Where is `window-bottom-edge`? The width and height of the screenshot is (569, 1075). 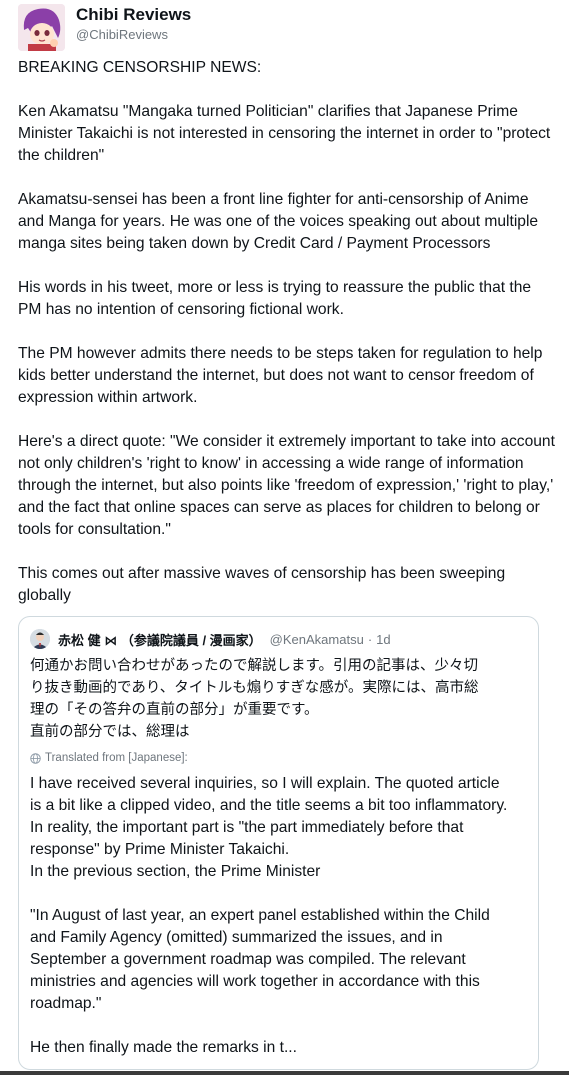 window-bottom-edge is located at coordinates (284, 1073).